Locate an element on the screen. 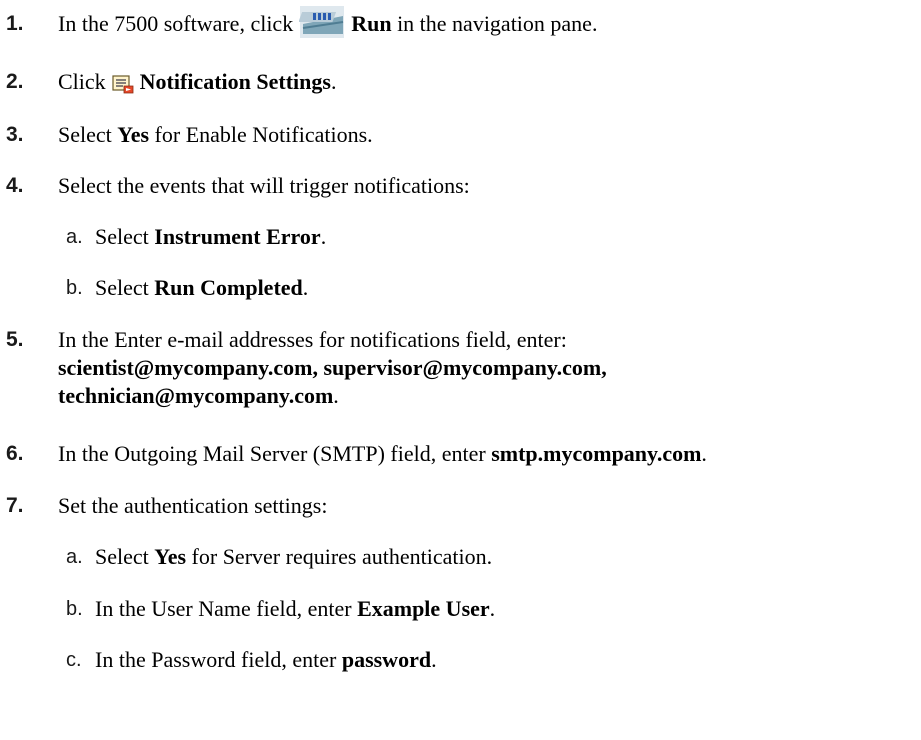 The height and width of the screenshot is (740, 921). step-text: Select Run Completed. is located at coordinates (201, 288).